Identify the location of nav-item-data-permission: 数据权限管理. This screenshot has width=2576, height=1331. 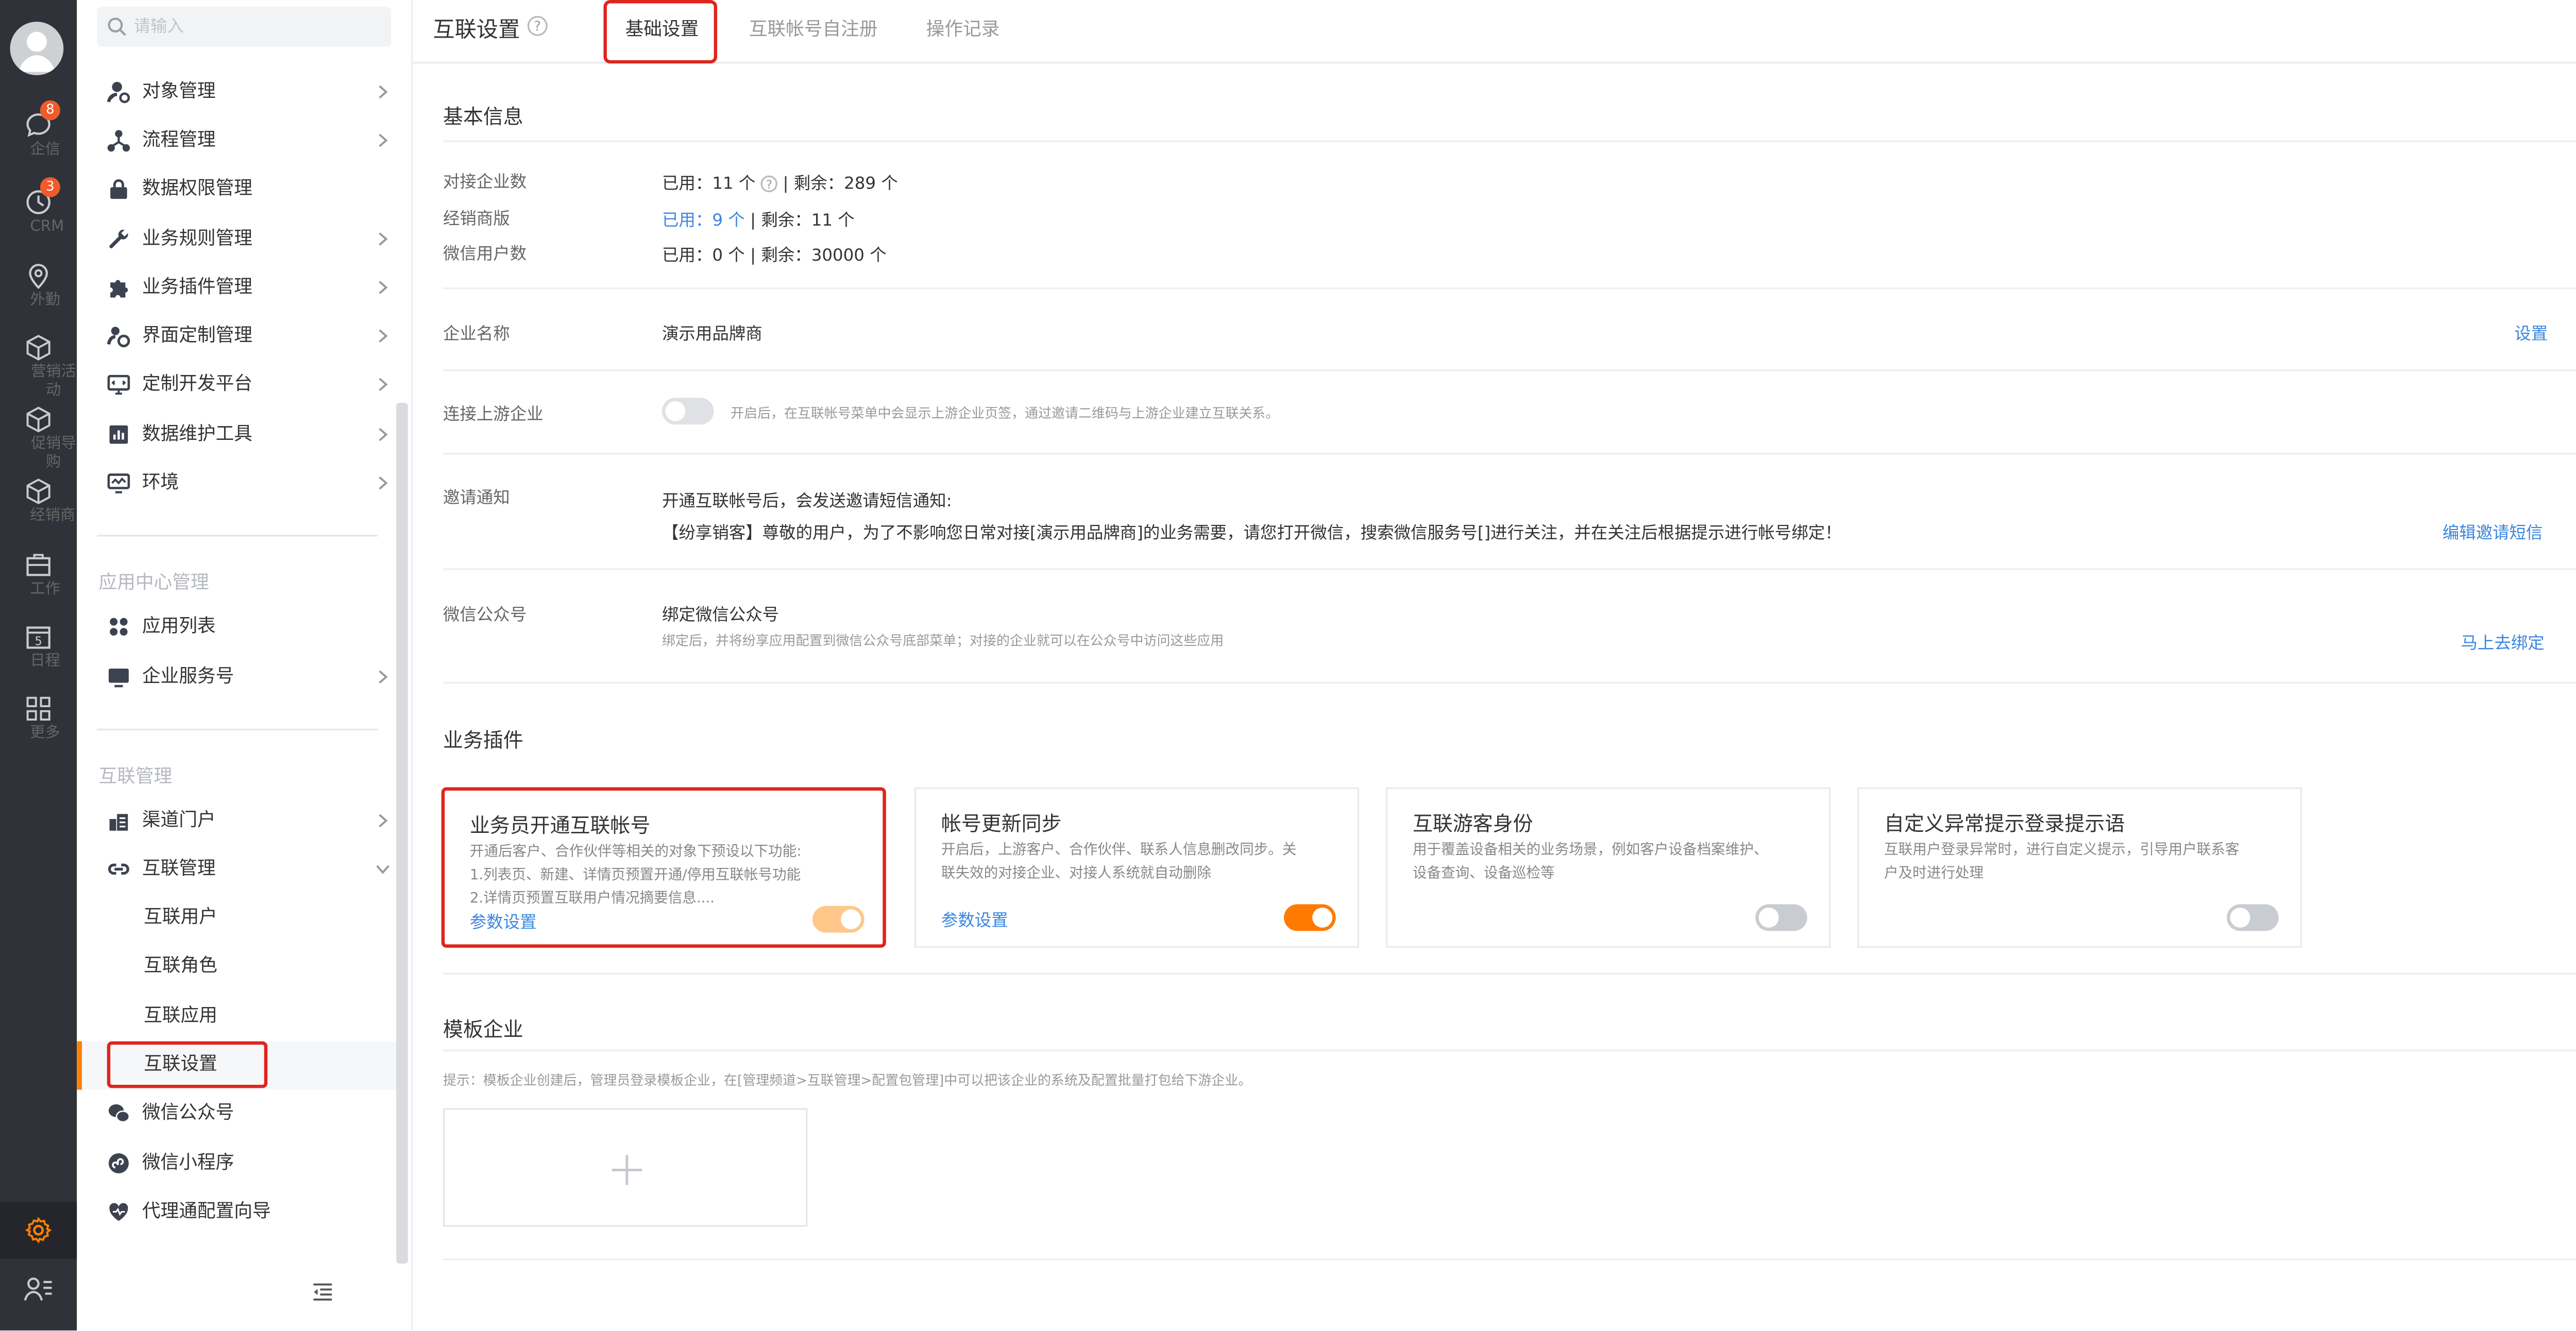
(237, 188).